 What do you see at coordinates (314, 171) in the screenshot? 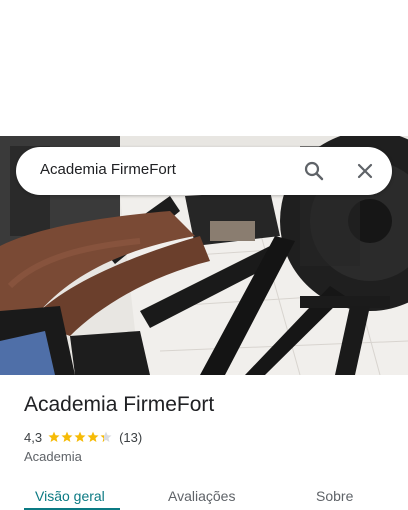
I see `search-icon` at bounding box center [314, 171].